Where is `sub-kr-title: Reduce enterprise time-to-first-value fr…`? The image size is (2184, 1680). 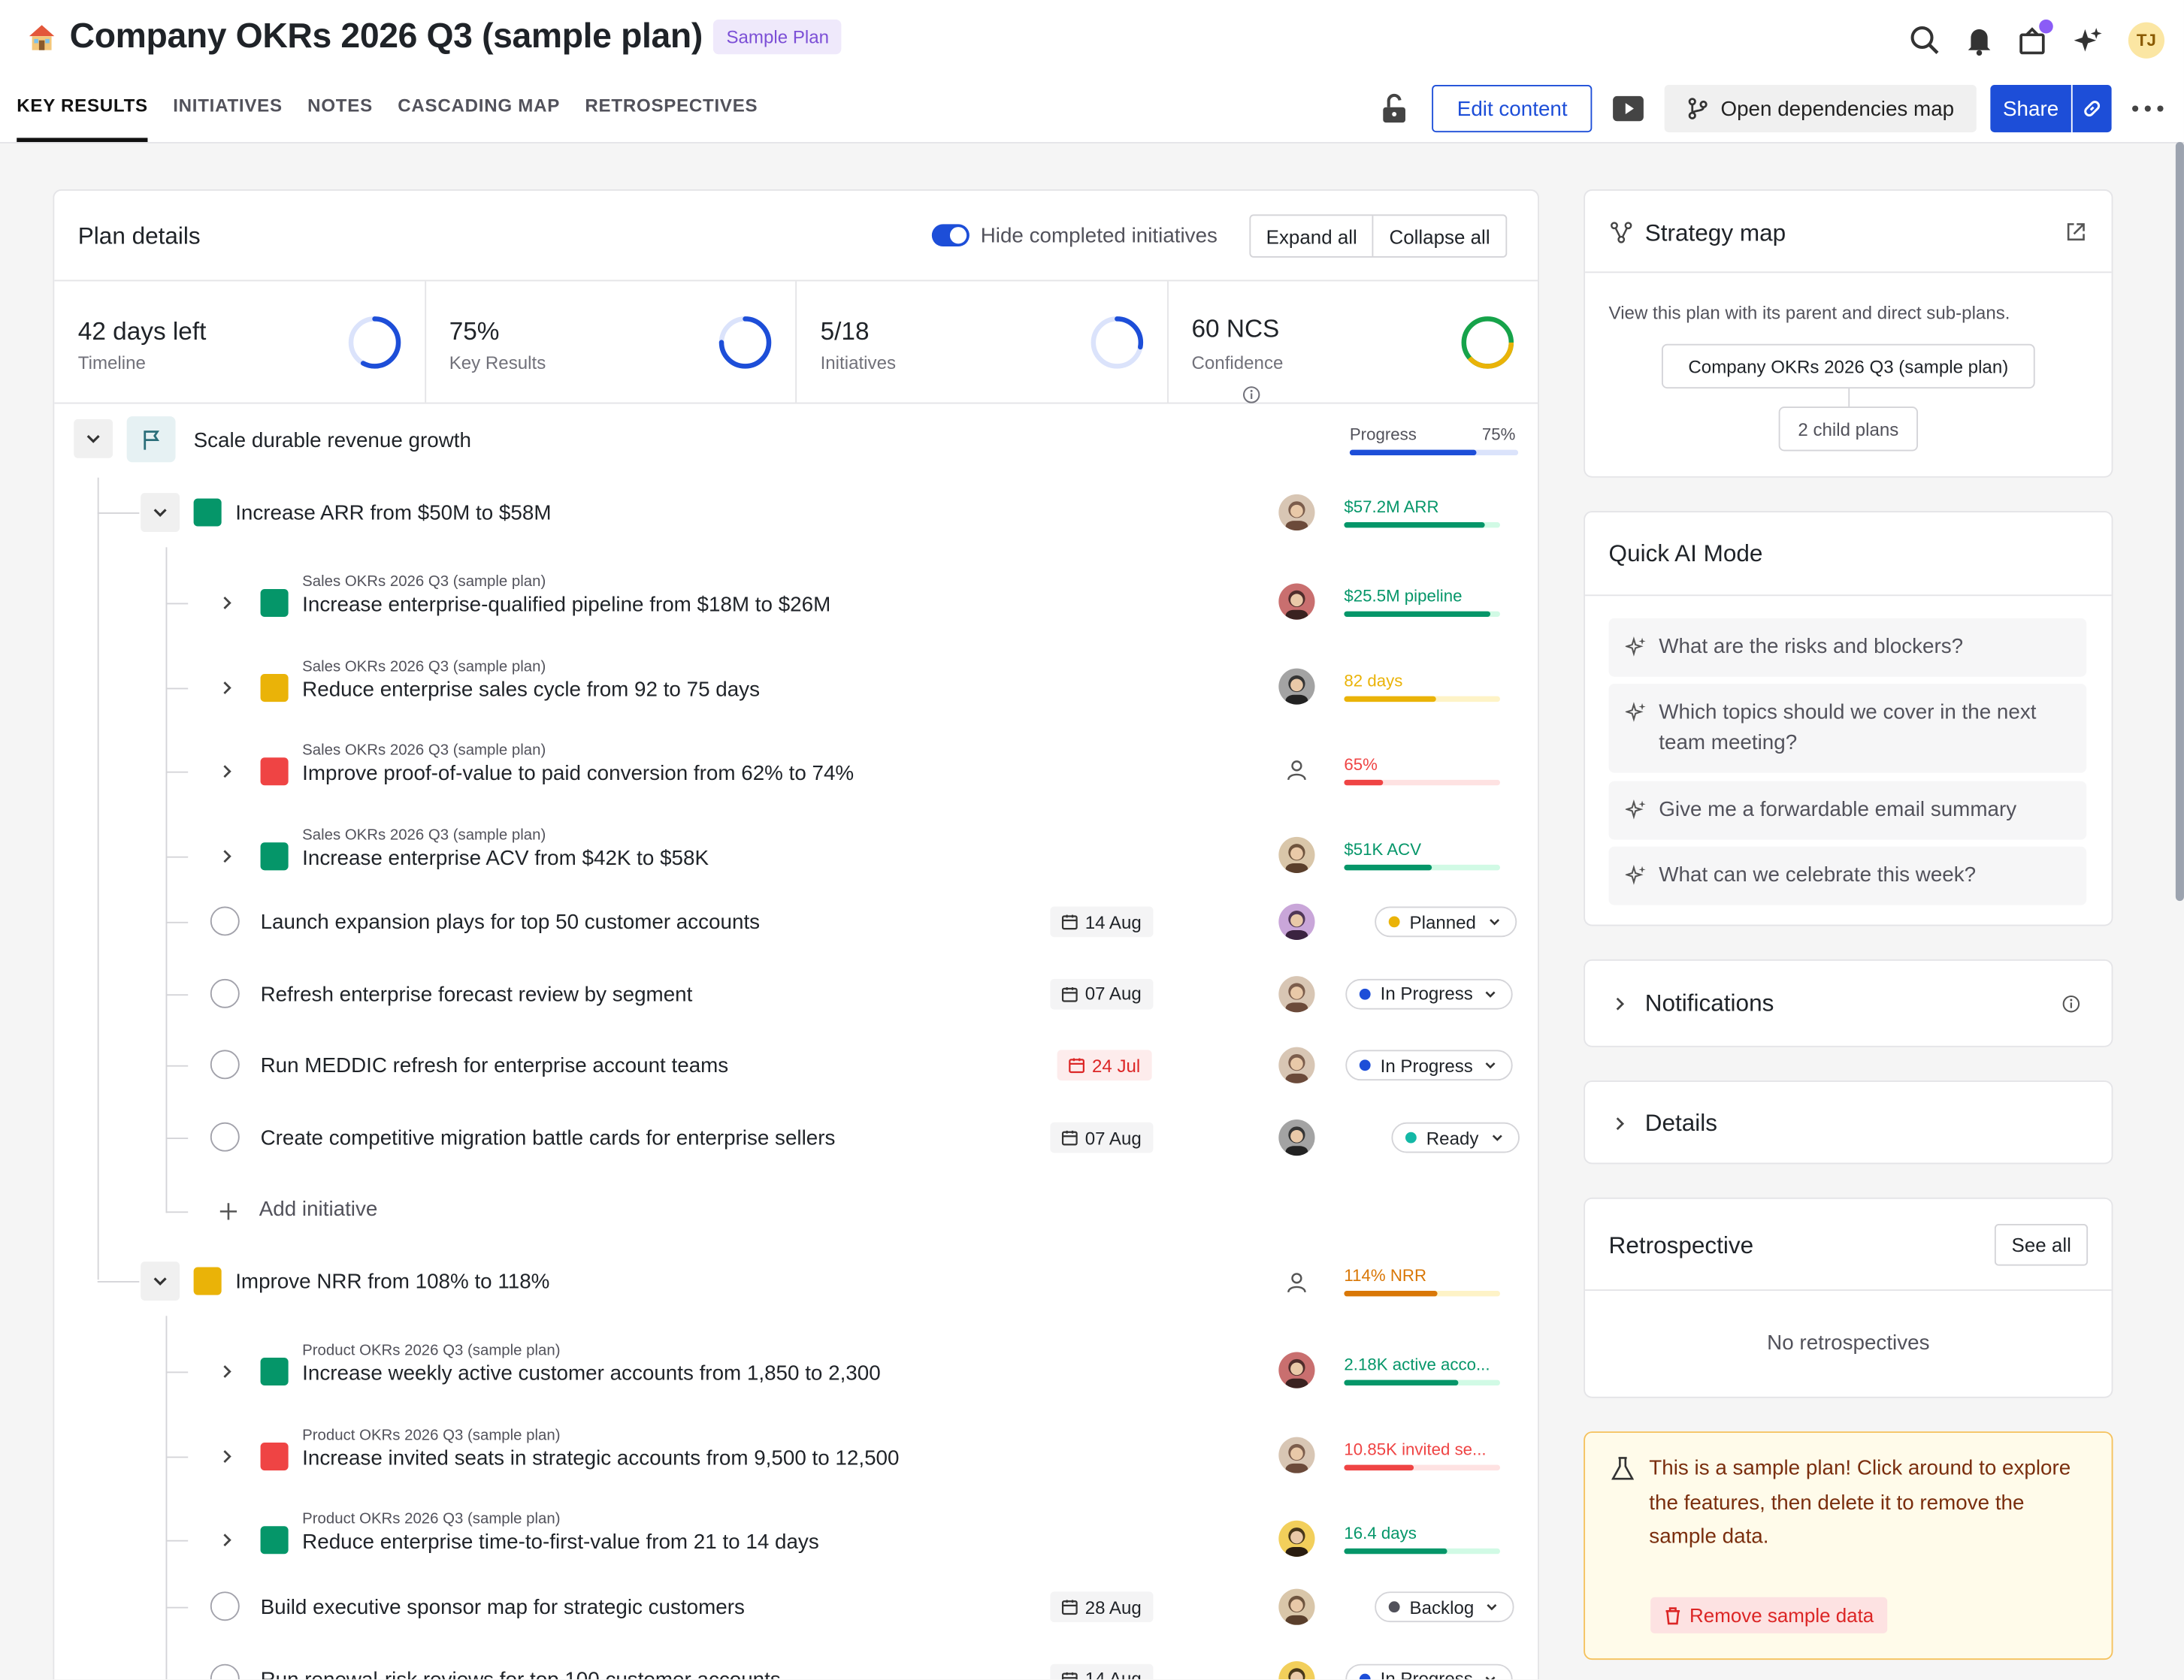 sub-kr-title: Reduce enterprise time-to-first-value fr… is located at coordinates (560, 1543).